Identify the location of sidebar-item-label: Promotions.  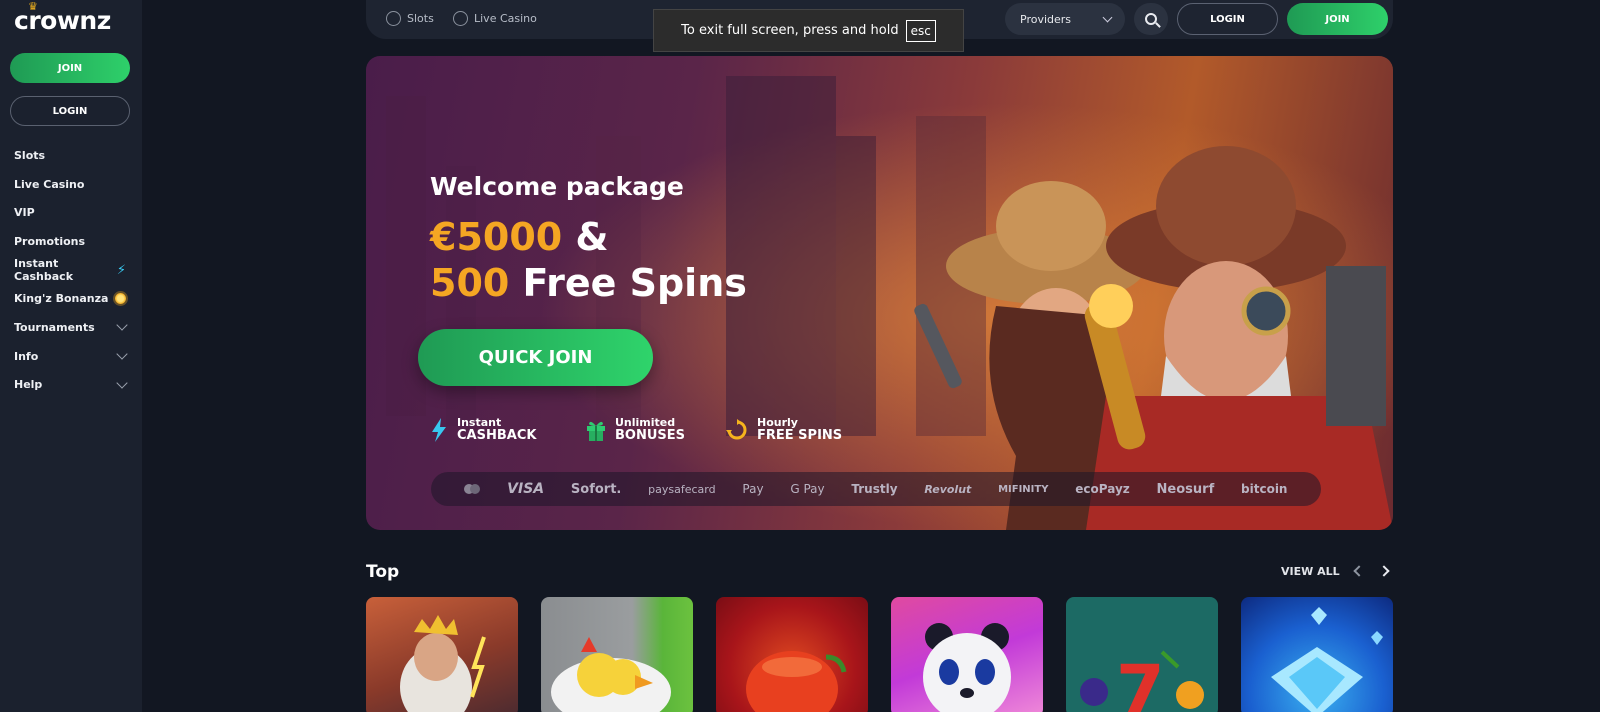
(50, 241).